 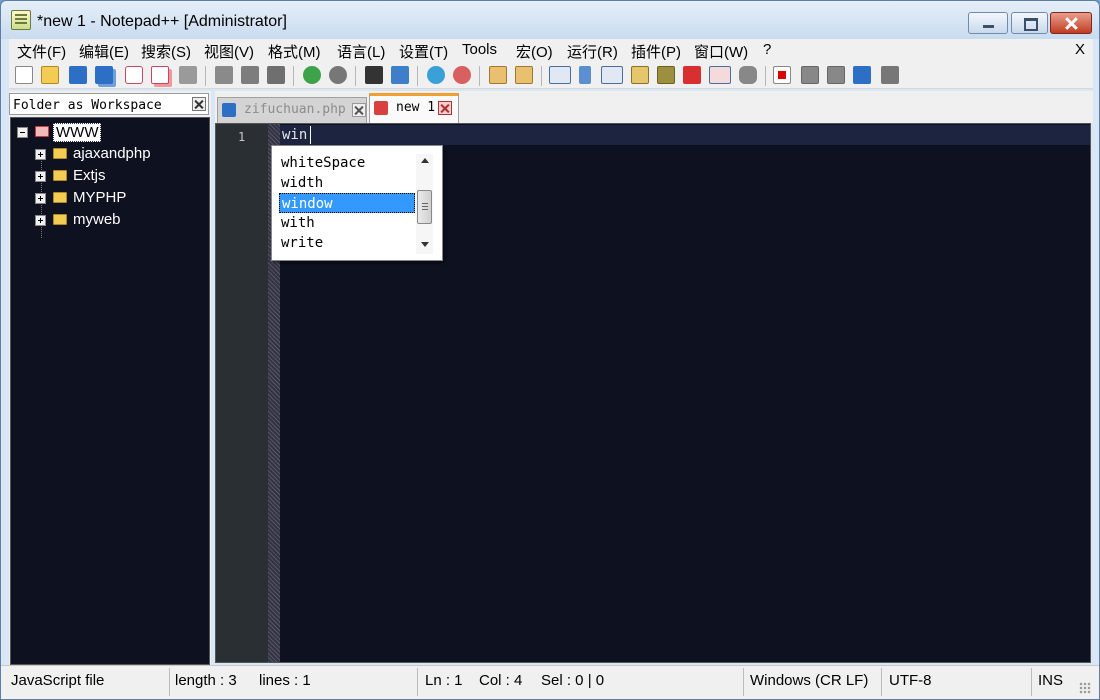 What do you see at coordinates (120, 176) in the screenshot?
I see `tree-node-child: Extjs` at bounding box center [120, 176].